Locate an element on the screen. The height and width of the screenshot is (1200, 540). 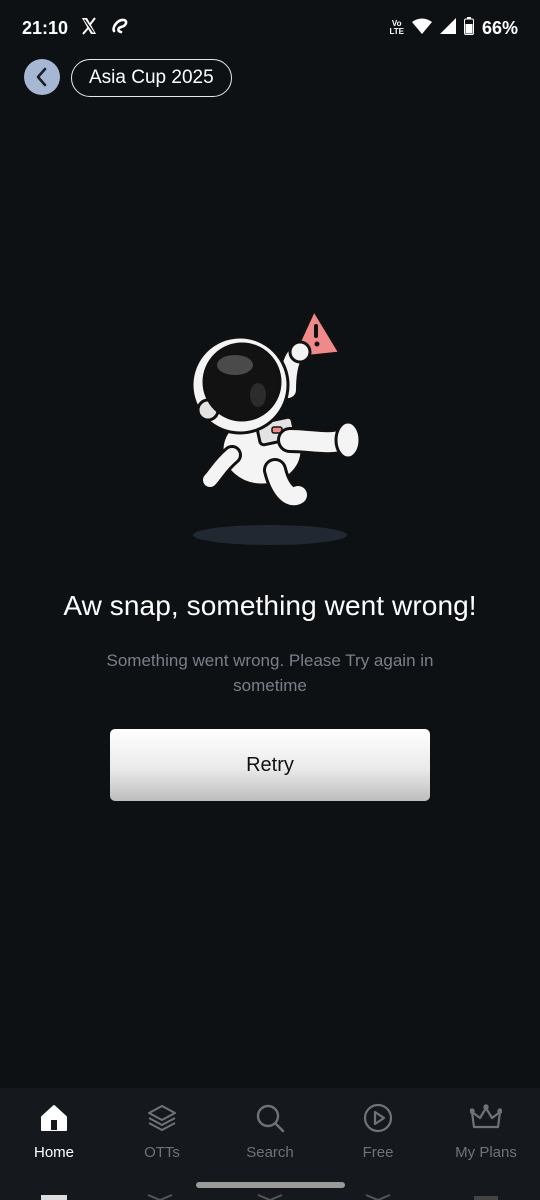
nav-label-home: Home is located at coordinates (53, 1152).